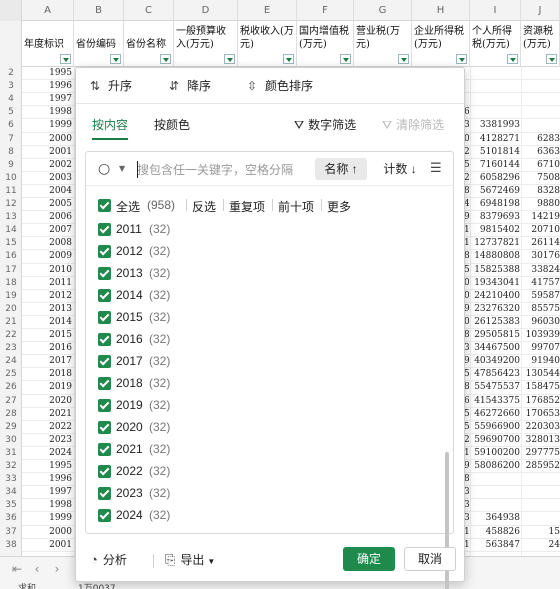  What do you see at coordinates (11, 374) in the screenshot?
I see `row-number: 25` at bounding box center [11, 374].